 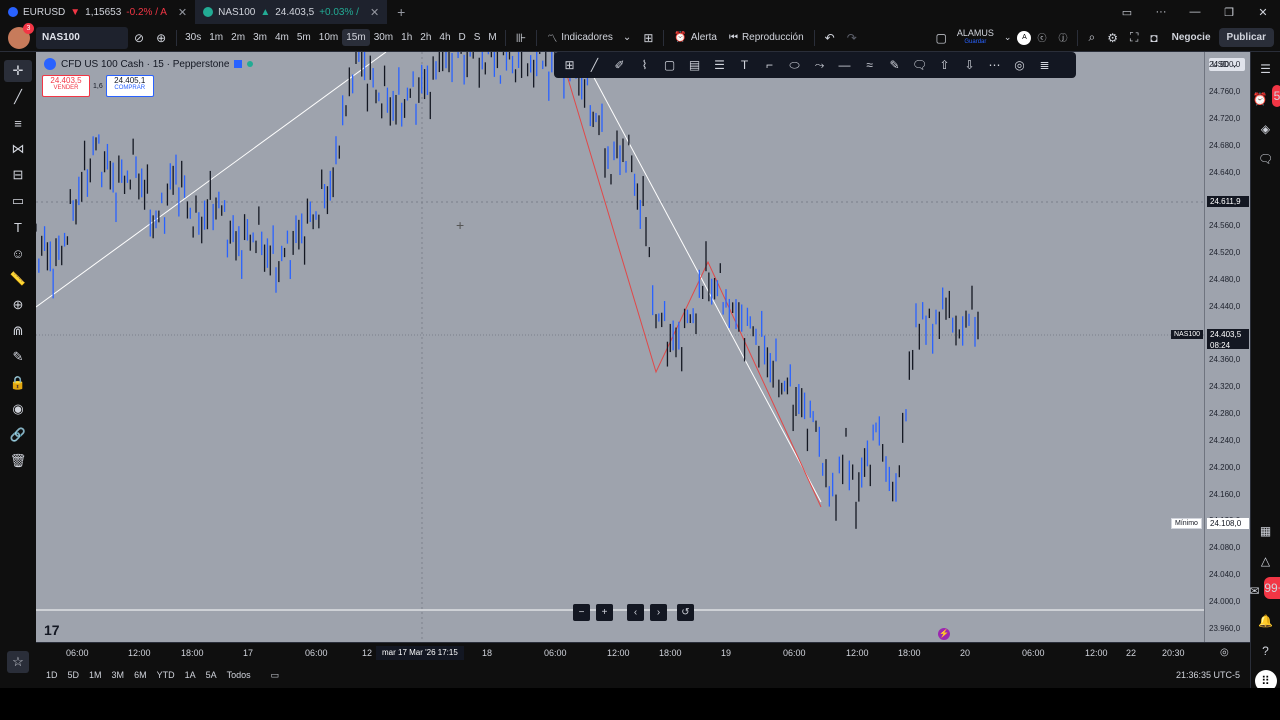 I want to click on trendline-icon: ╱, so click(x=18, y=97).